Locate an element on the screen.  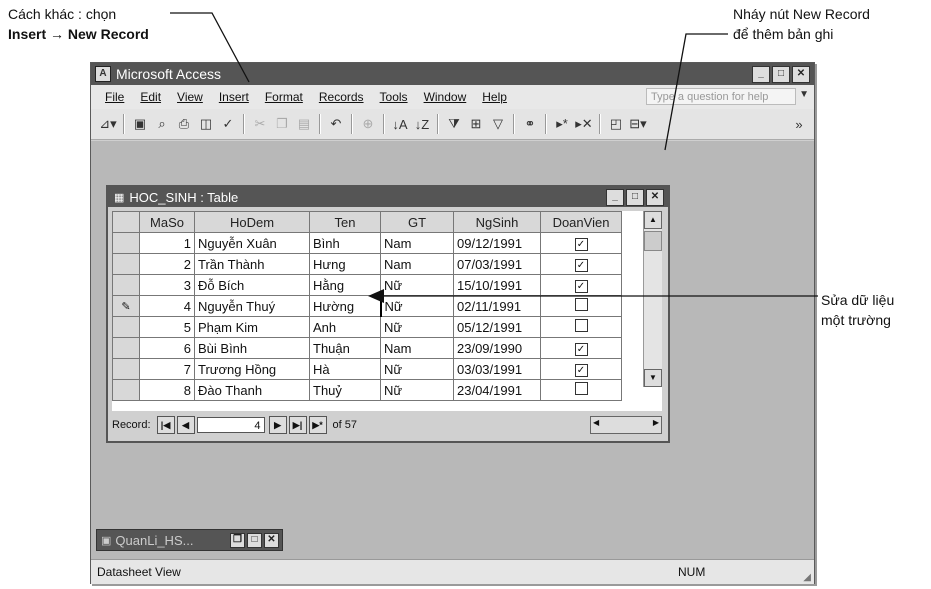
cell-hodem: Nguyễn Thuý is located at coordinates (252, 306).